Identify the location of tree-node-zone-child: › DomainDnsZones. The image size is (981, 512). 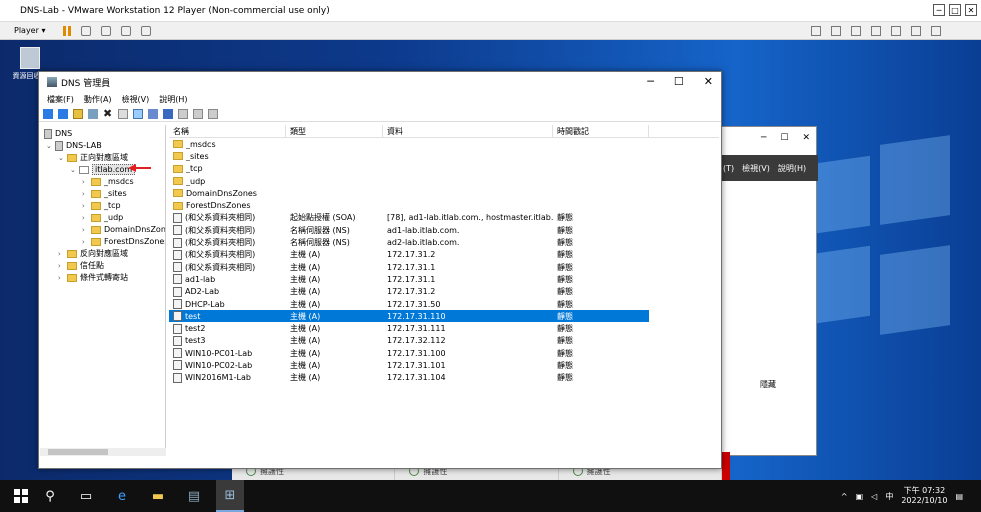
(123, 229).